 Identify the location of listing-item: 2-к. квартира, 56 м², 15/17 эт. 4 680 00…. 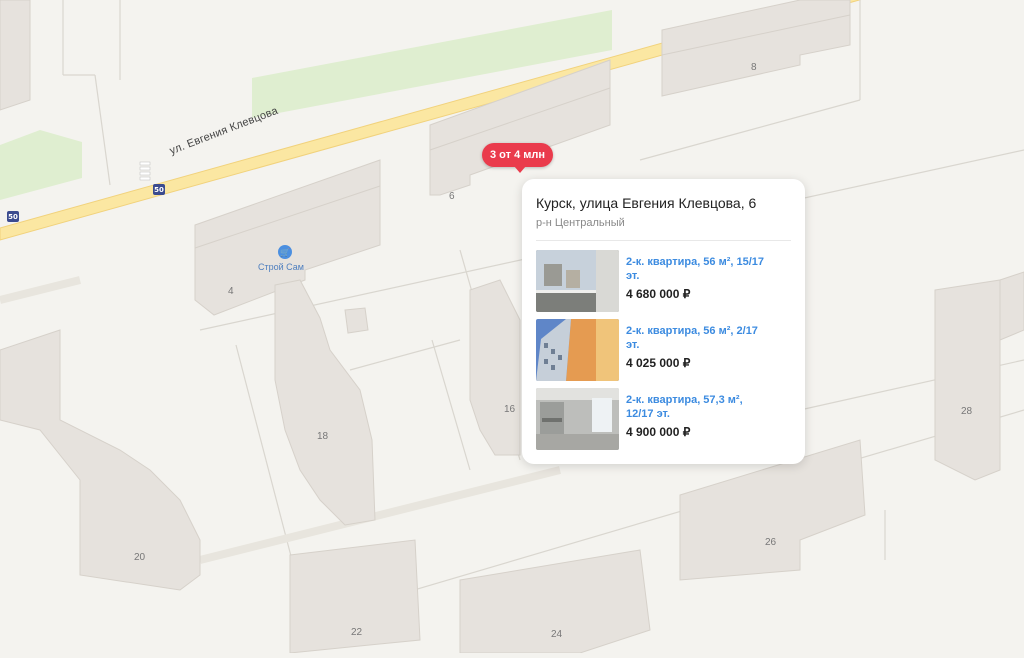
(663, 281).